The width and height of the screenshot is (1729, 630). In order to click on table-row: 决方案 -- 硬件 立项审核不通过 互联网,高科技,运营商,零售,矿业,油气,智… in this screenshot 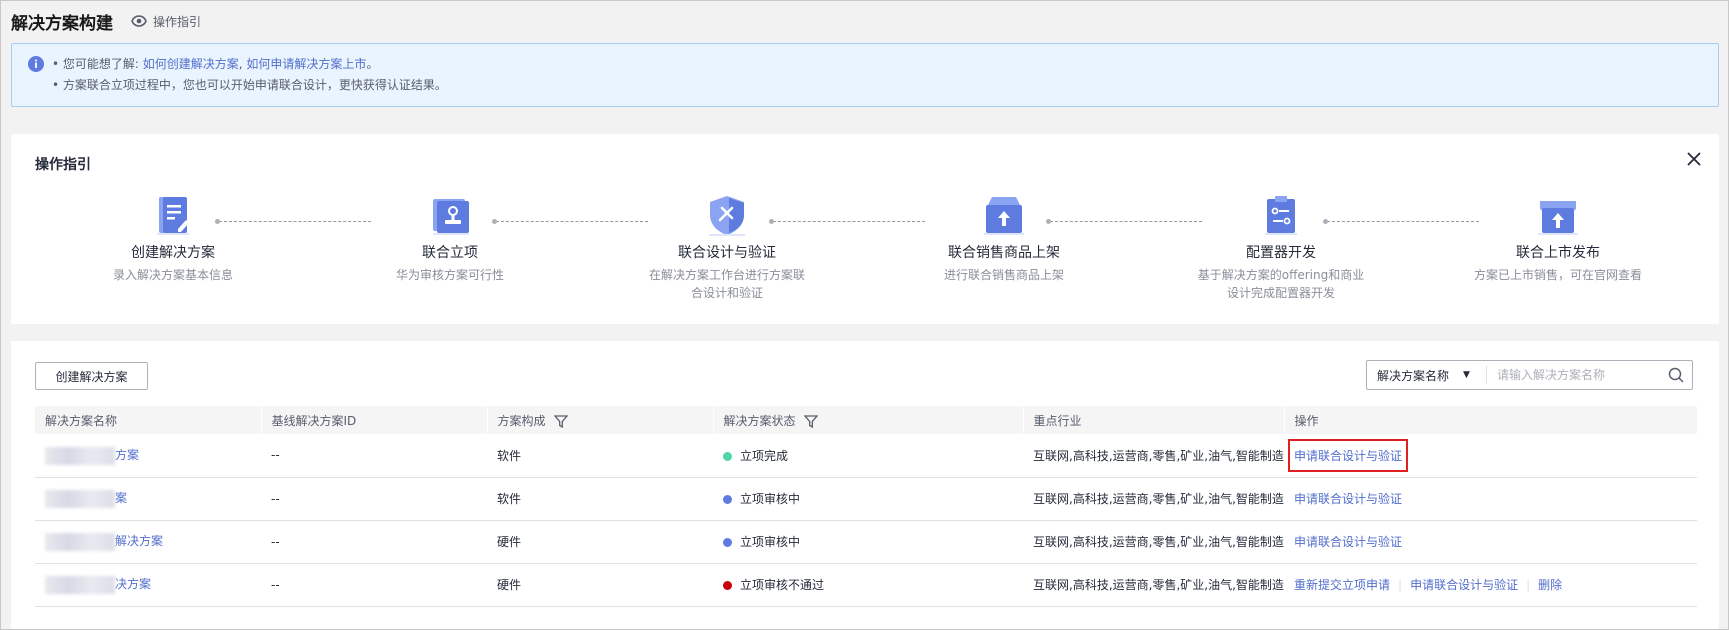, I will do `click(866, 585)`.